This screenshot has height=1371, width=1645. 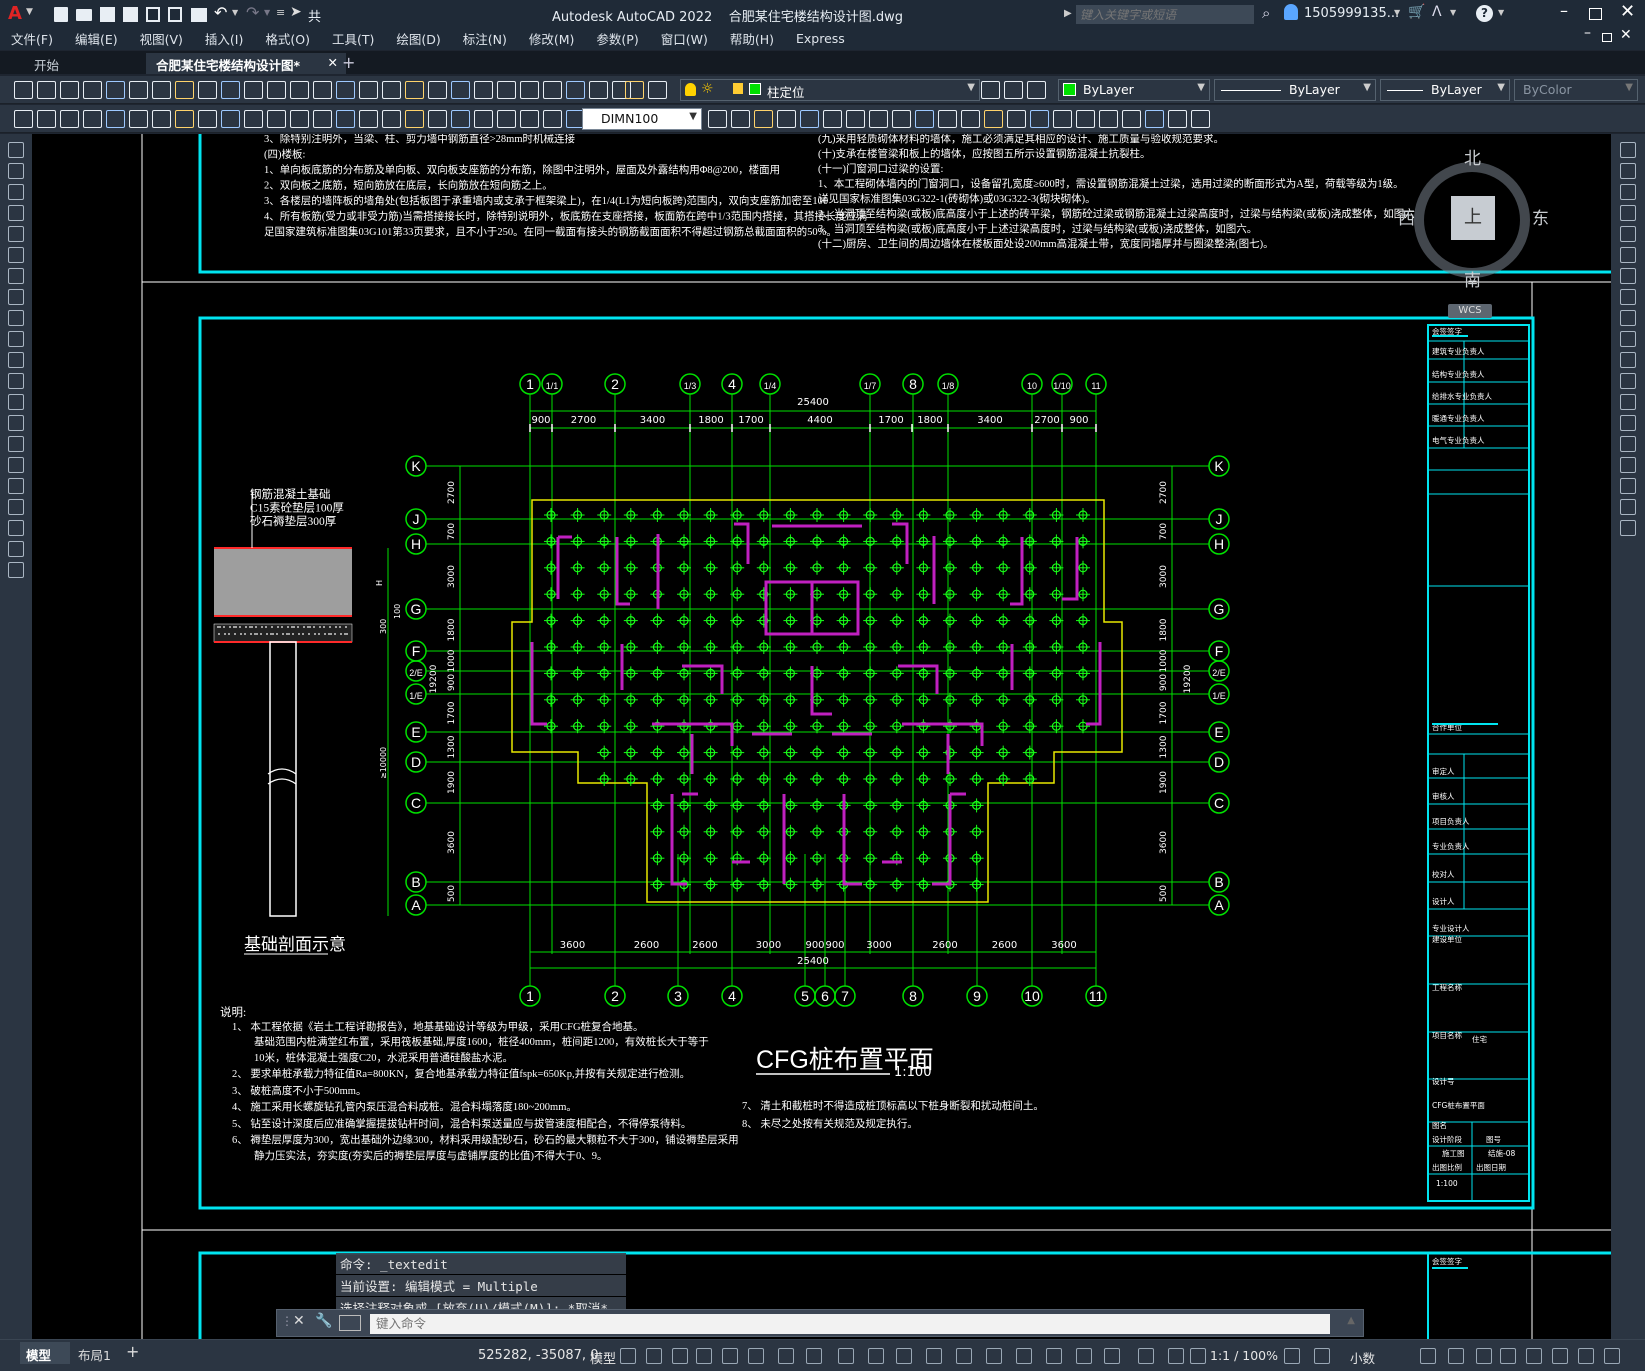 What do you see at coordinates (1165, 14) in the screenshot?
I see `search-input` at bounding box center [1165, 14].